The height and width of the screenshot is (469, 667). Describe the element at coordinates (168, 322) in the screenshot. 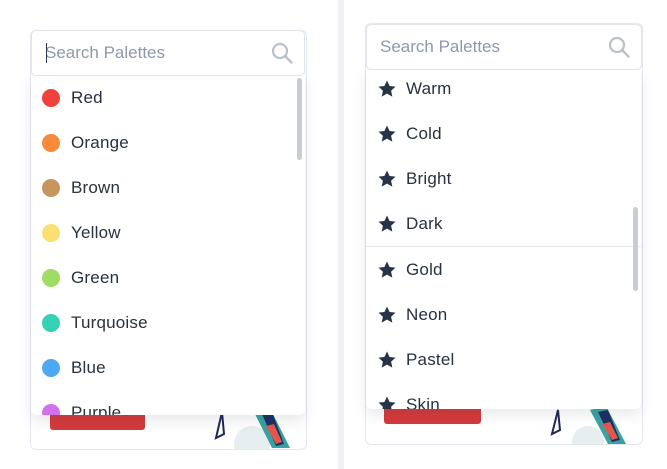

I see `palette-option-turquoise: Turquoise` at that location.